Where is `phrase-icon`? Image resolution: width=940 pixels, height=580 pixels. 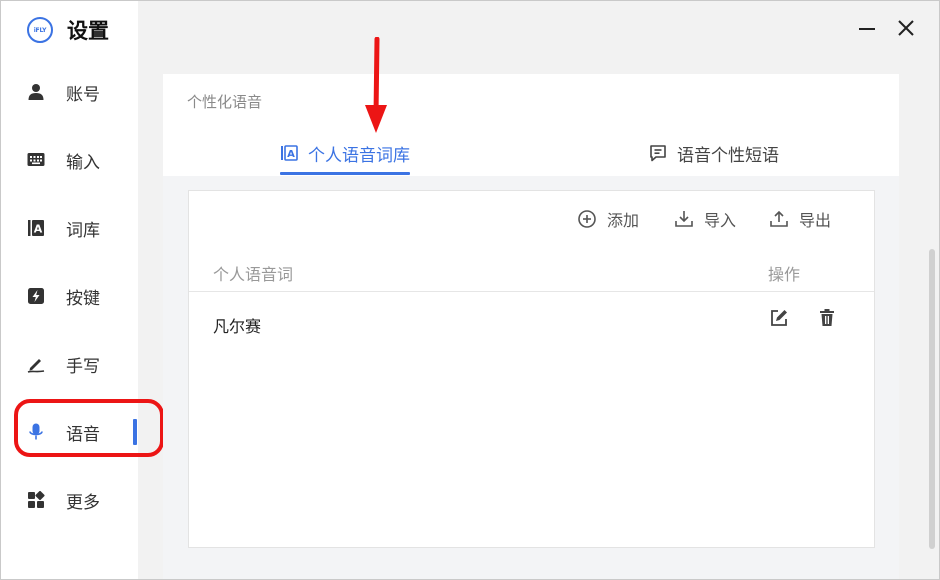 phrase-icon is located at coordinates (658, 153).